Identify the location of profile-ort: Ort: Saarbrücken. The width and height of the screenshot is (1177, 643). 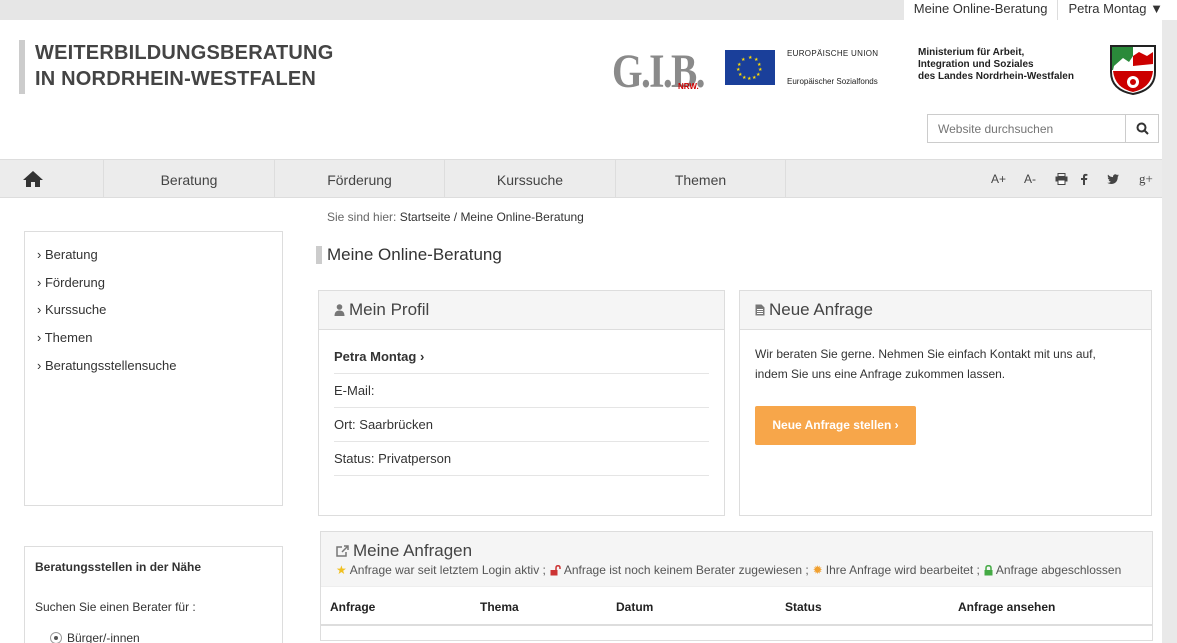
(521, 425).